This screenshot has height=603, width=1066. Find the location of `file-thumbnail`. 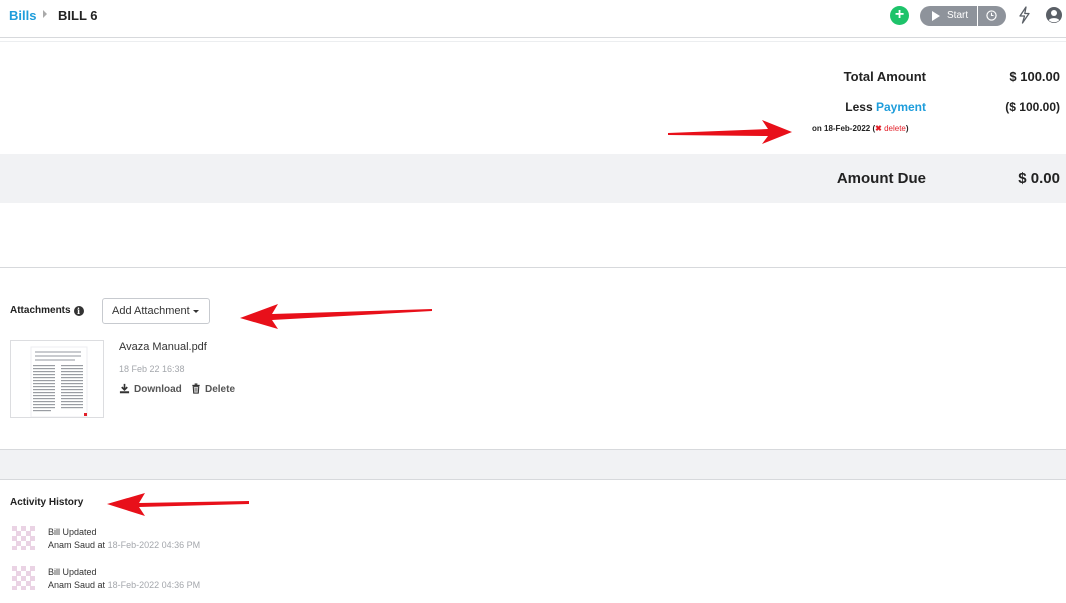

file-thumbnail is located at coordinates (57, 379).